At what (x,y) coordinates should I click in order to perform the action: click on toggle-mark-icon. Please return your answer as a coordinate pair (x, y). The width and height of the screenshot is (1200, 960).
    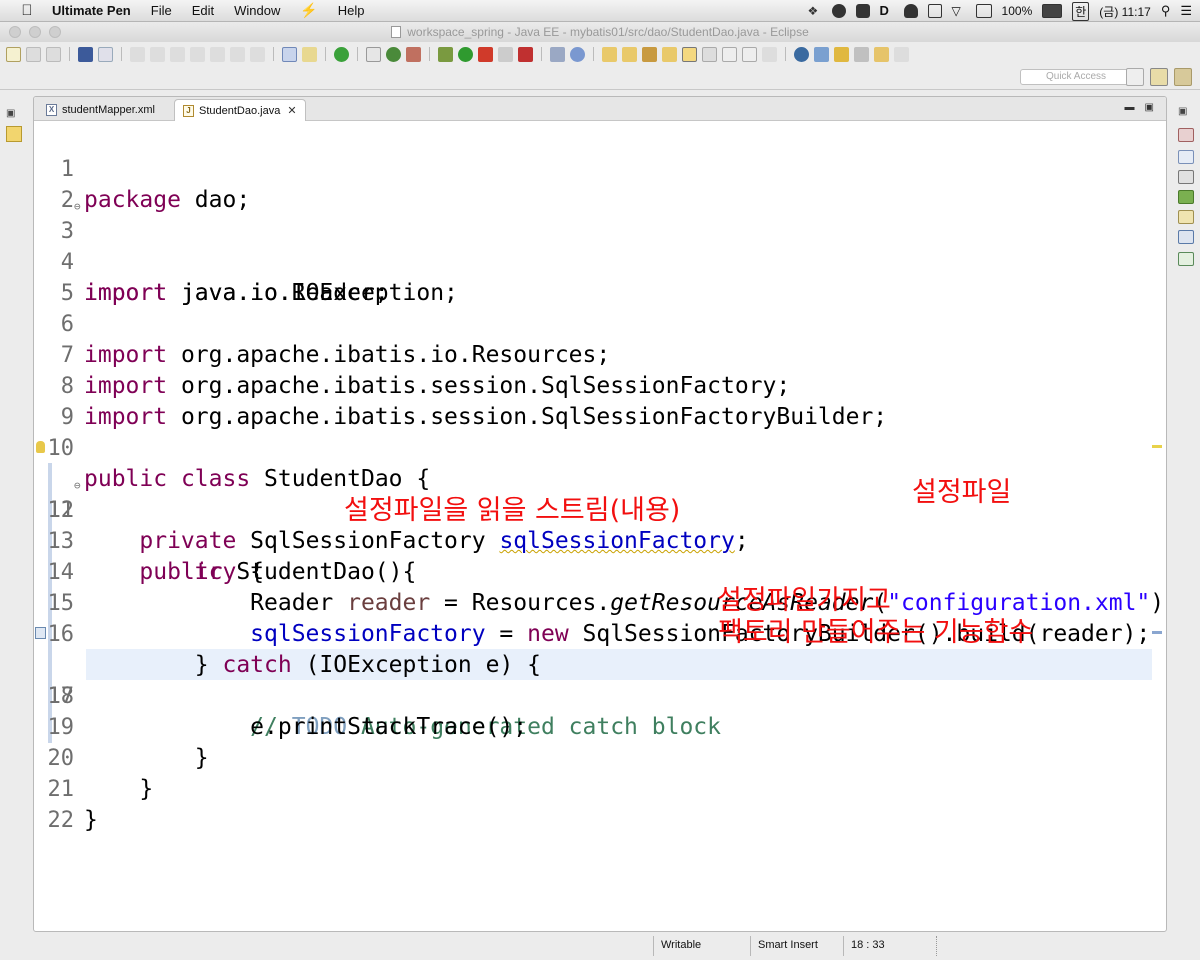
    Looking at the image, I should click on (709, 54).